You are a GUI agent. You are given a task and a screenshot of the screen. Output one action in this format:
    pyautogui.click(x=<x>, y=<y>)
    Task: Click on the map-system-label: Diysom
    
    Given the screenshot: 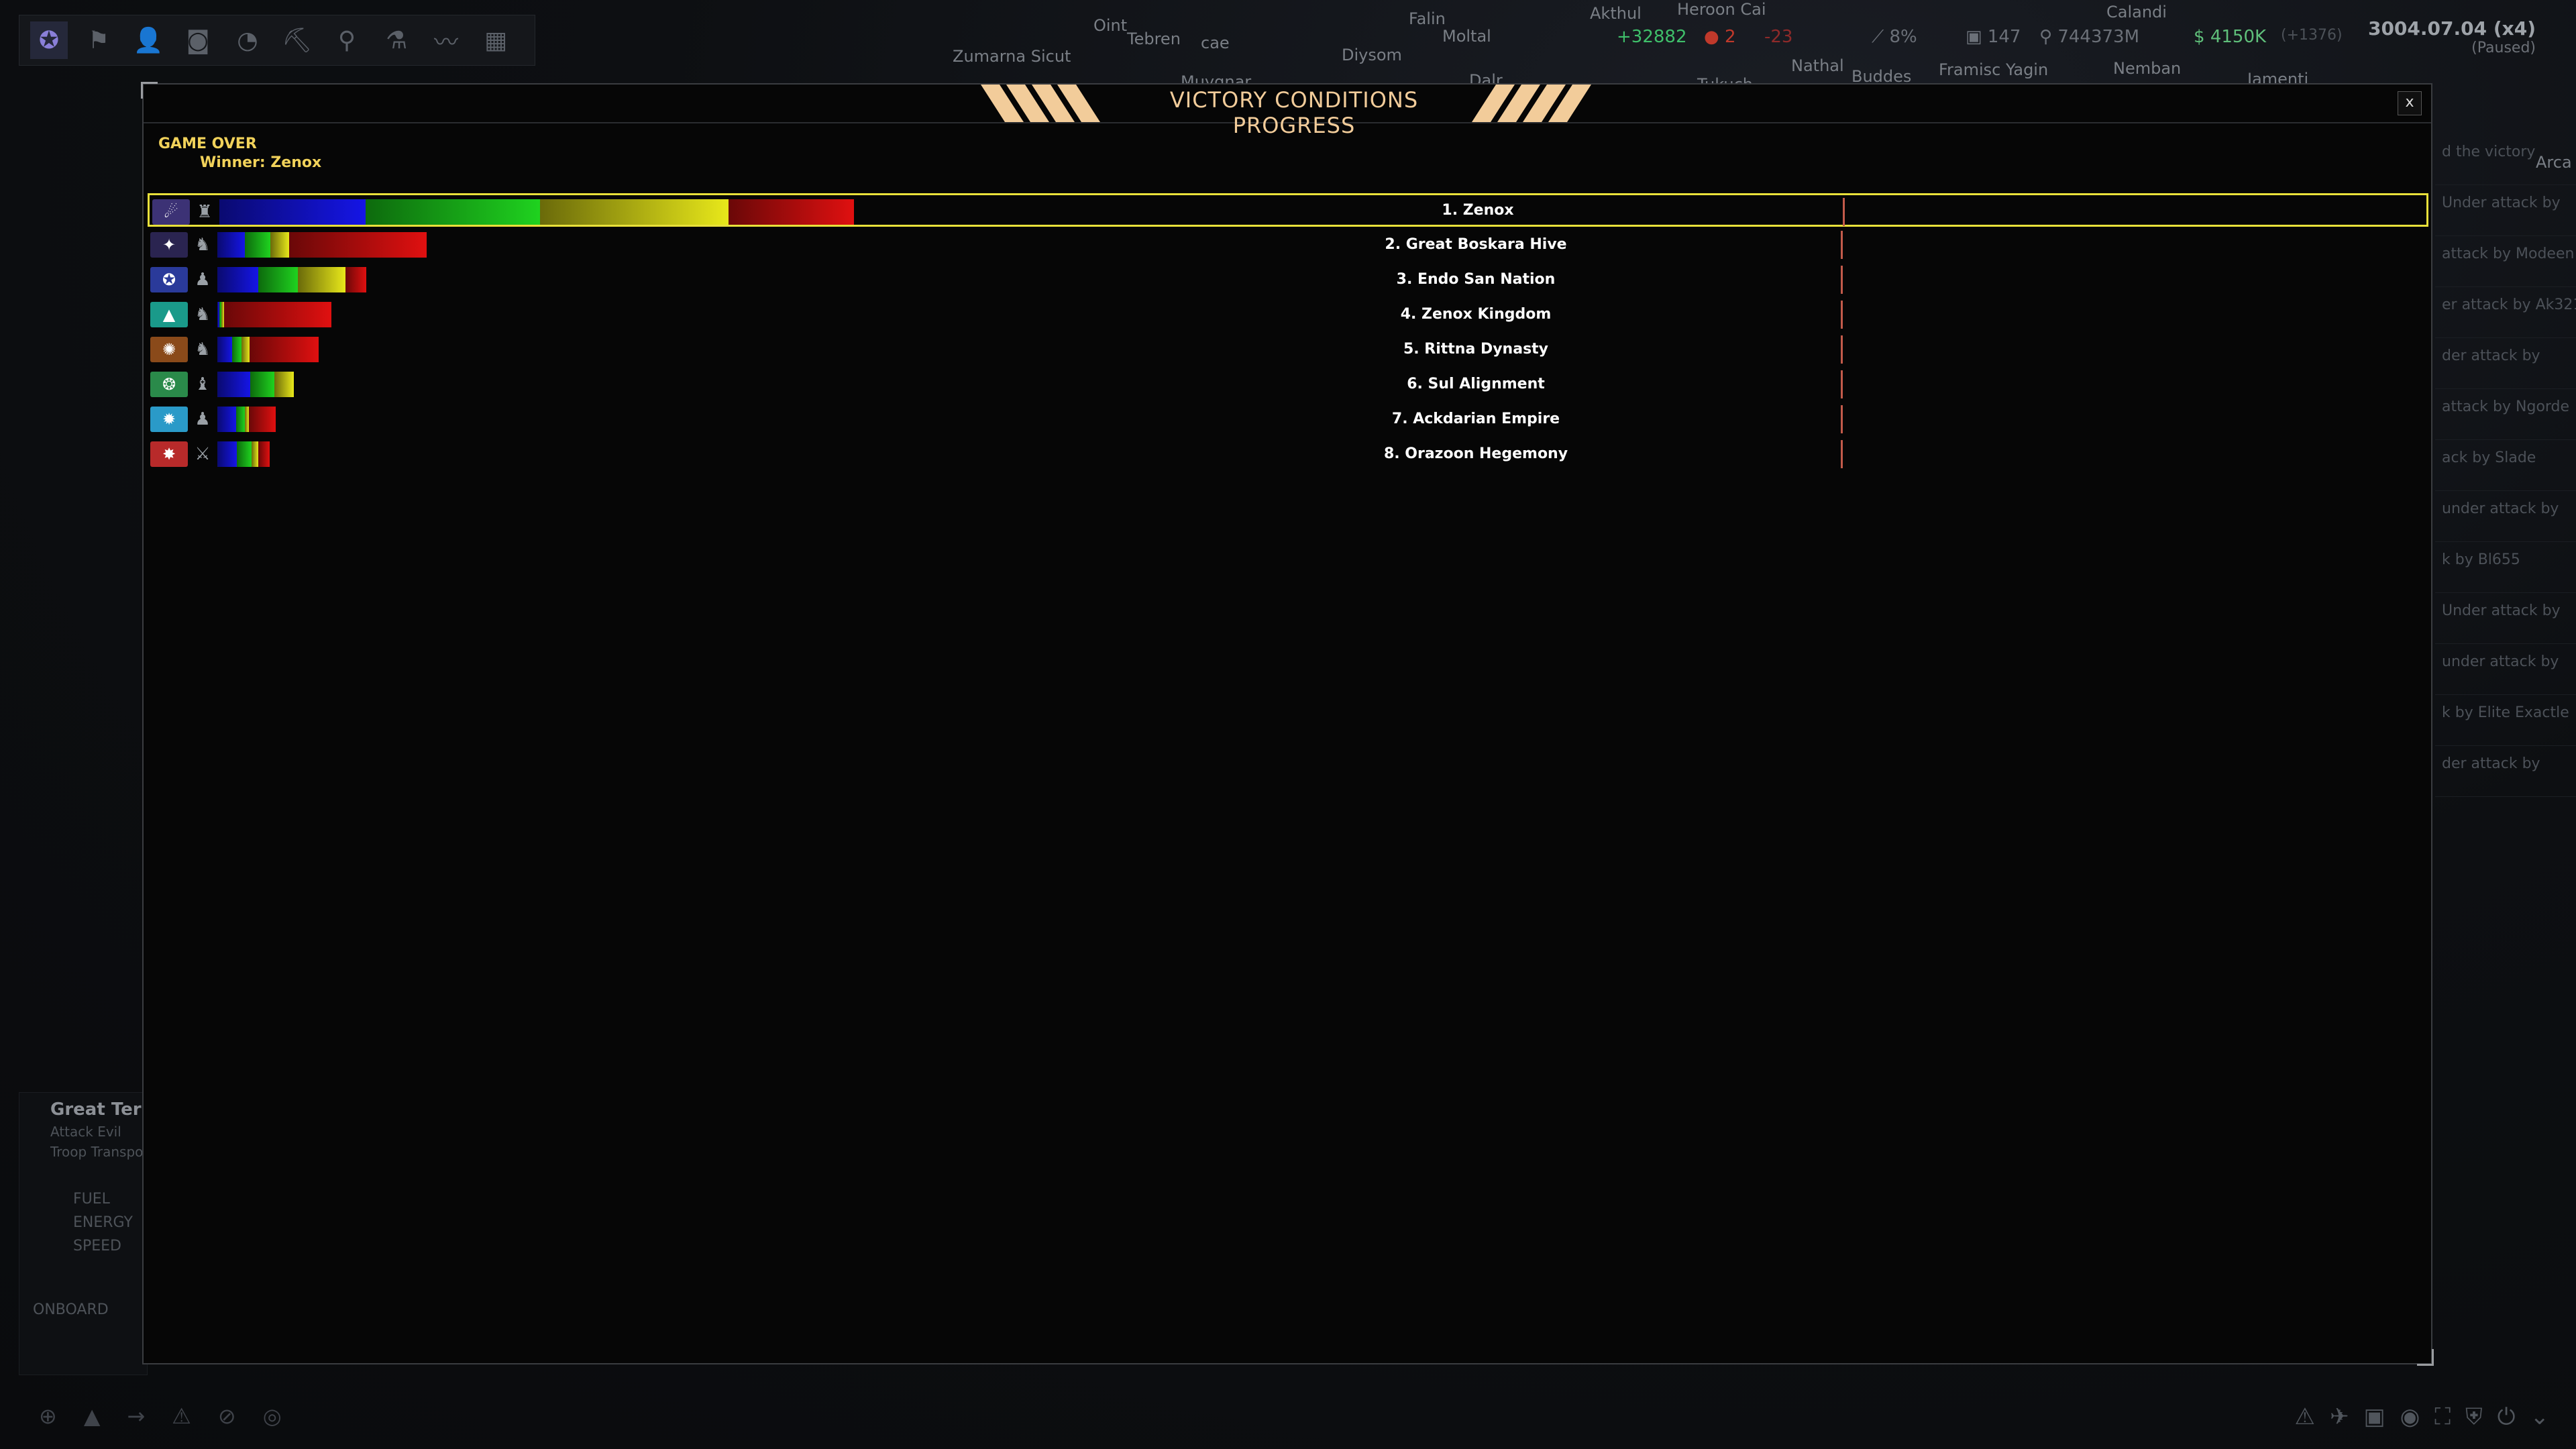 What is the action you would take?
    pyautogui.click(x=1372, y=55)
    